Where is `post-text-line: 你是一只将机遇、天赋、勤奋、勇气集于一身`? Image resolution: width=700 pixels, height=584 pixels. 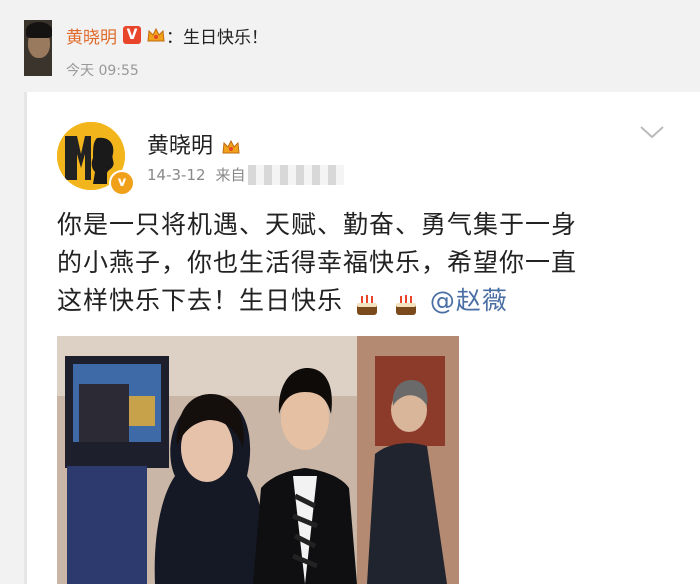 post-text-line: 你是一只将机遇、天赋、勤奋、勇气集于一身 is located at coordinates (317, 224).